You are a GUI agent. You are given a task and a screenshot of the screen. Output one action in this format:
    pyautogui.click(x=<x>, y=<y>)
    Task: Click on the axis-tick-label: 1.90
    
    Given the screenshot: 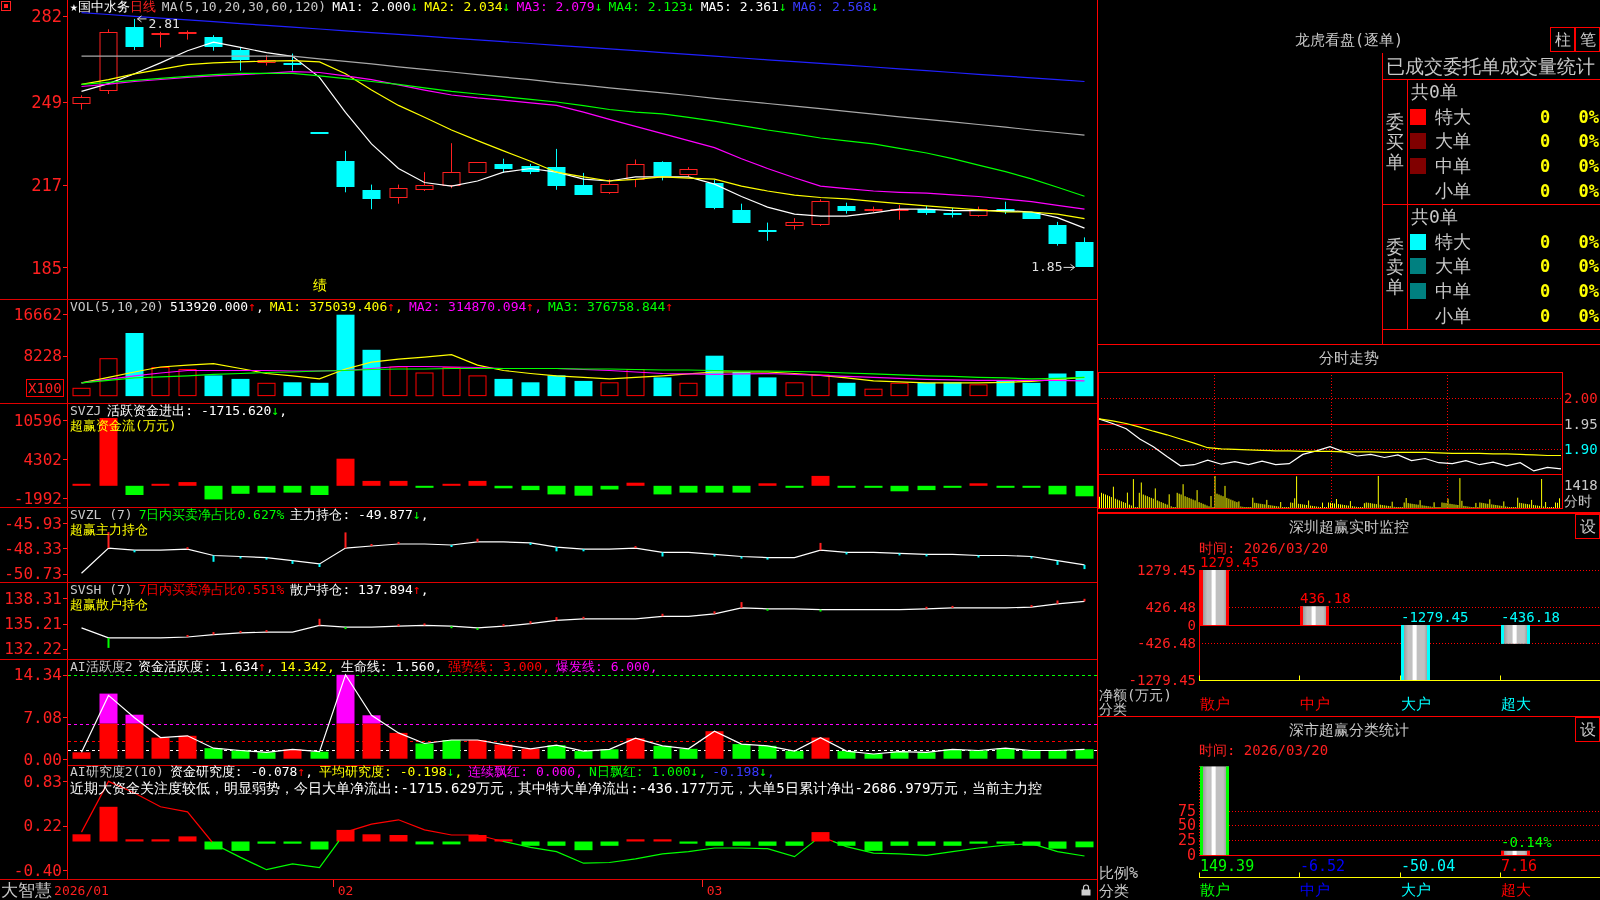 What is the action you would take?
    pyautogui.click(x=1581, y=449)
    